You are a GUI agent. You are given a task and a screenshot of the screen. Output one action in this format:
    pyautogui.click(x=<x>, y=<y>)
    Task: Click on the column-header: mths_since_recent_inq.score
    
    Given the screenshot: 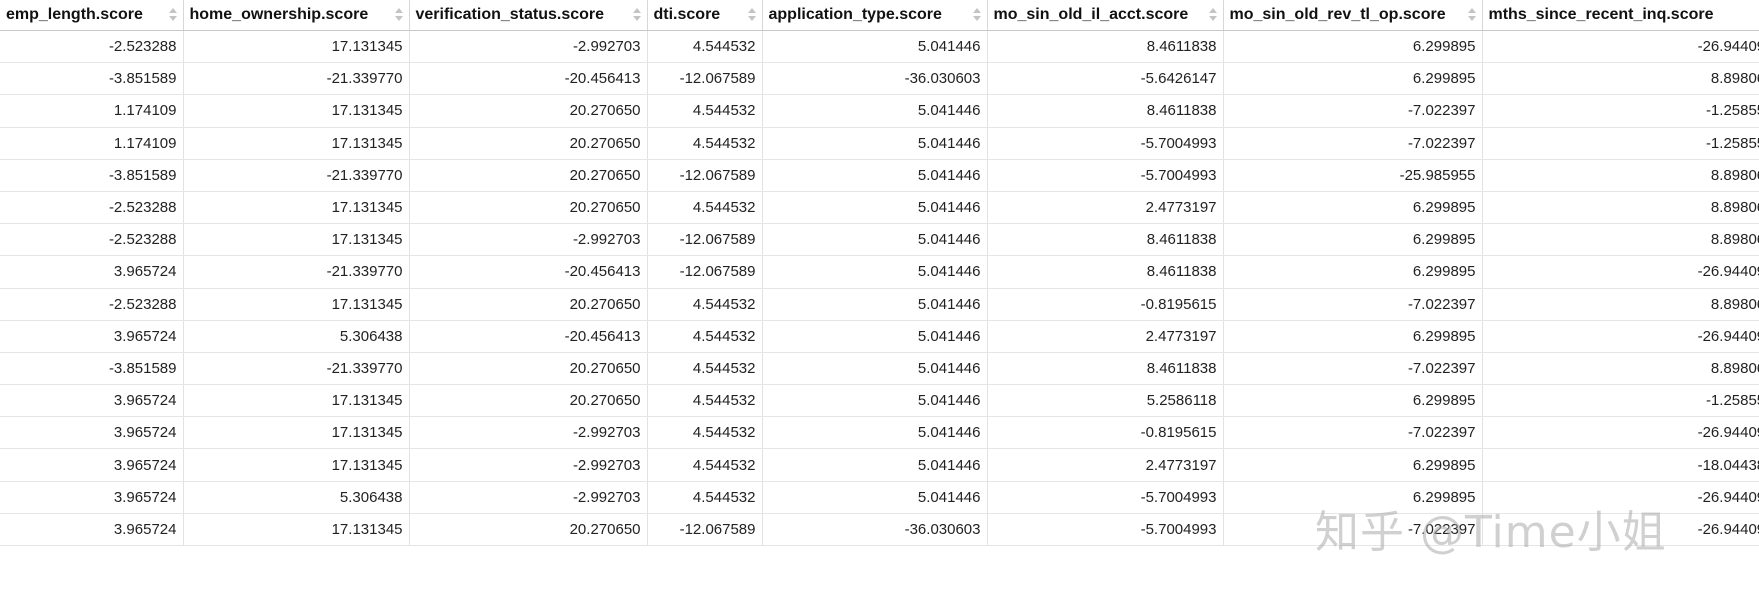 What is the action you would take?
    pyautogui.click(x=1620, y=15)
    